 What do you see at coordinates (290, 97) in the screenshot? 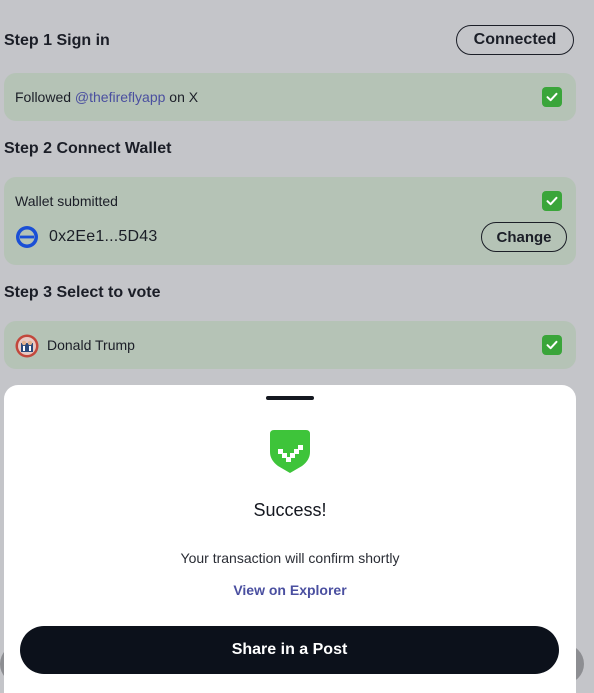
I see `followed-card: Followed @thefireflyapp on X` at bounding box center [290, 97].